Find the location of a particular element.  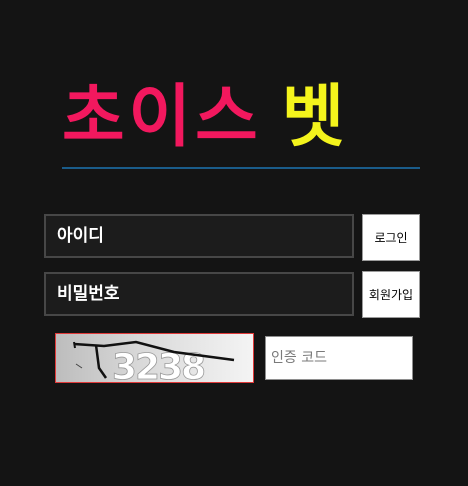

username-field: 아이디 is located at coordinates (199, 236).